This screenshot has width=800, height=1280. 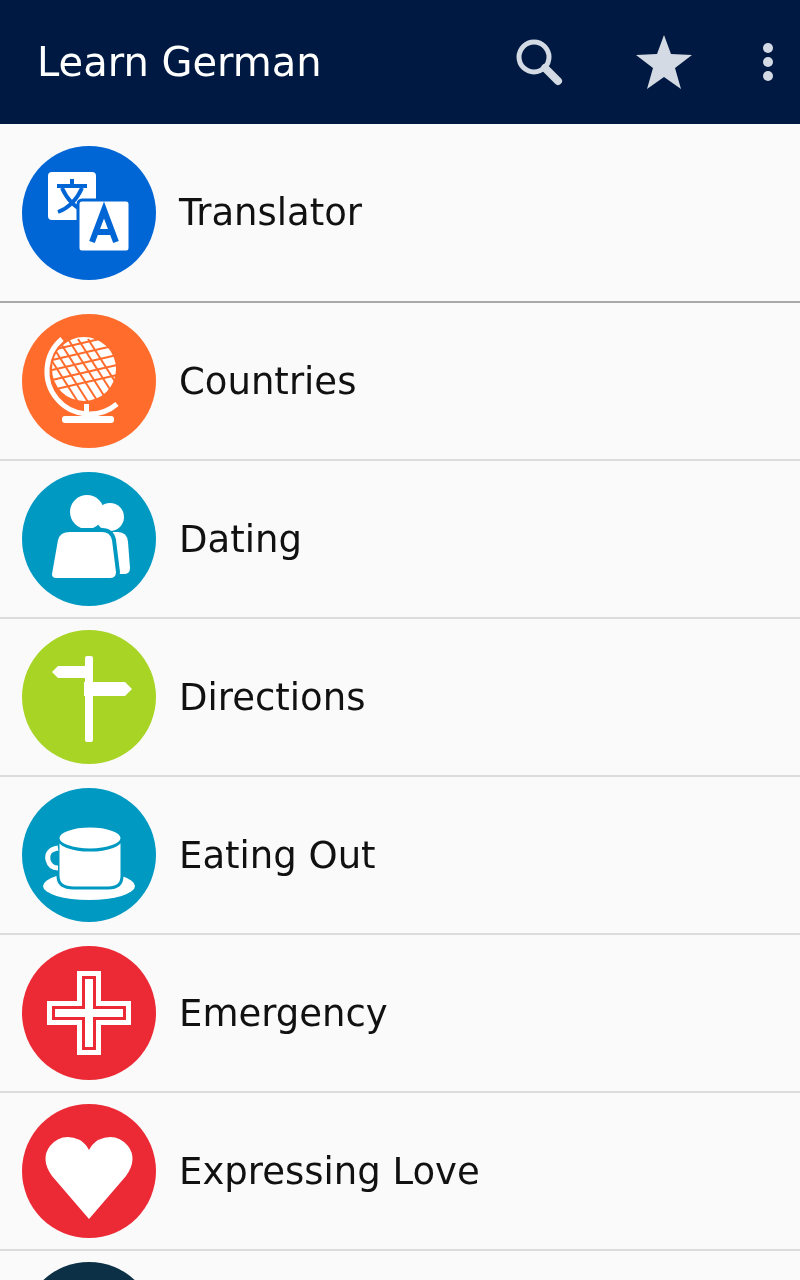 I want to click on search-icon, so click(x=539, y=62).